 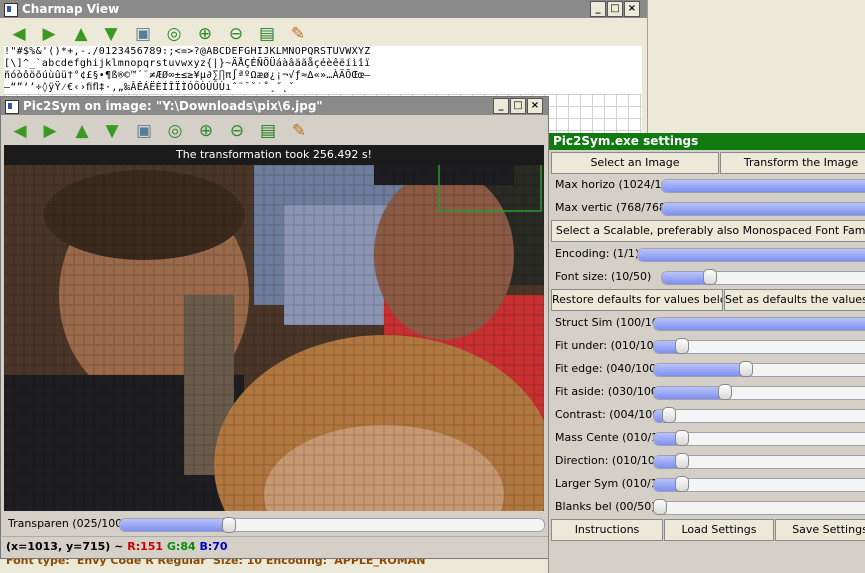 I want to click on load-settings-button: Load Settings, so click(x=719, y=530).